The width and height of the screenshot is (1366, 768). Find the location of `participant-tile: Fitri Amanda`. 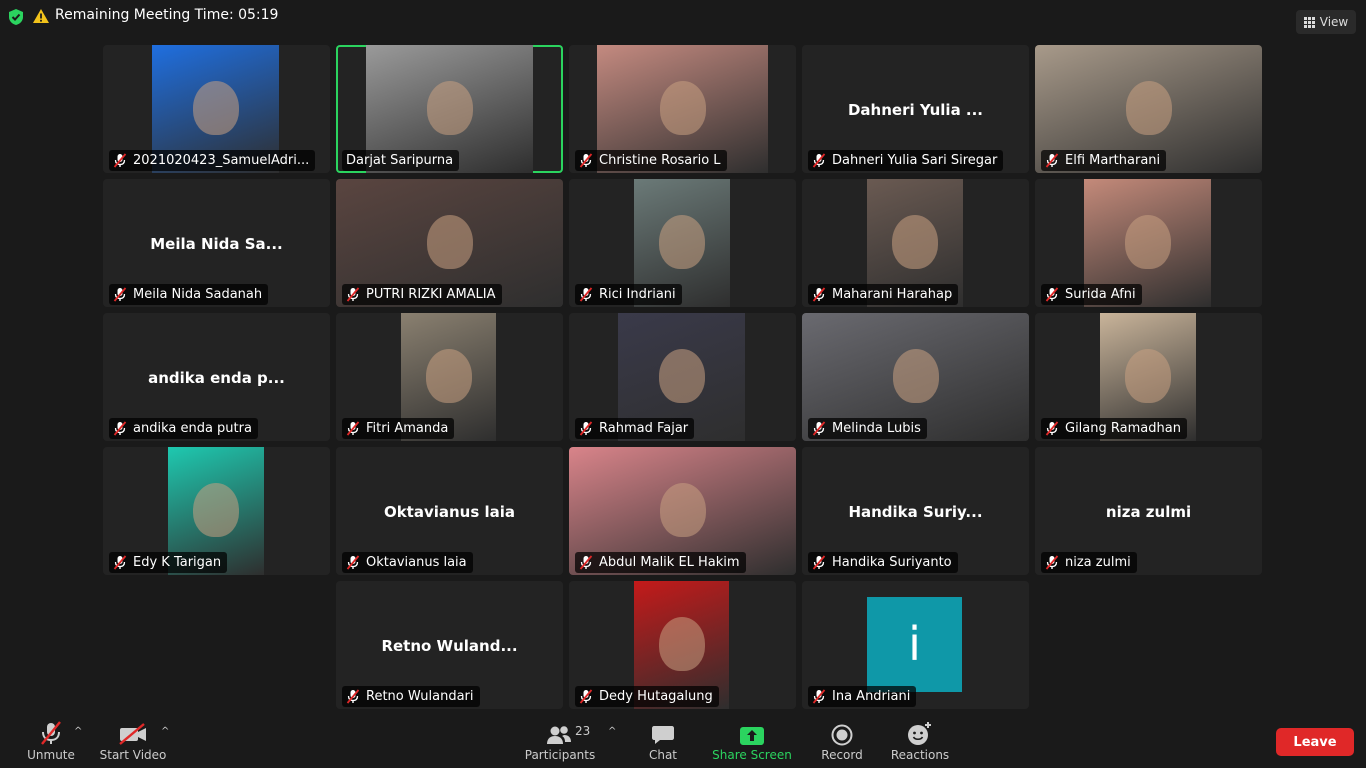

participant-tile: Fitri Amanda is located at coordinates (449, 377).